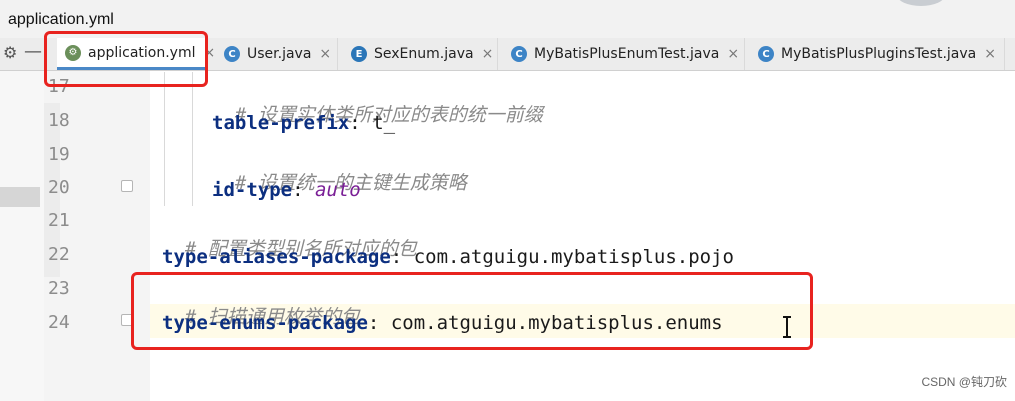 Image resolution: width=1015 pixels, height=401 pixels. What do you see at coordinates (61, 19) in the screenshot?
I see `window-title: application.yml` at bounding box center [61, 19].